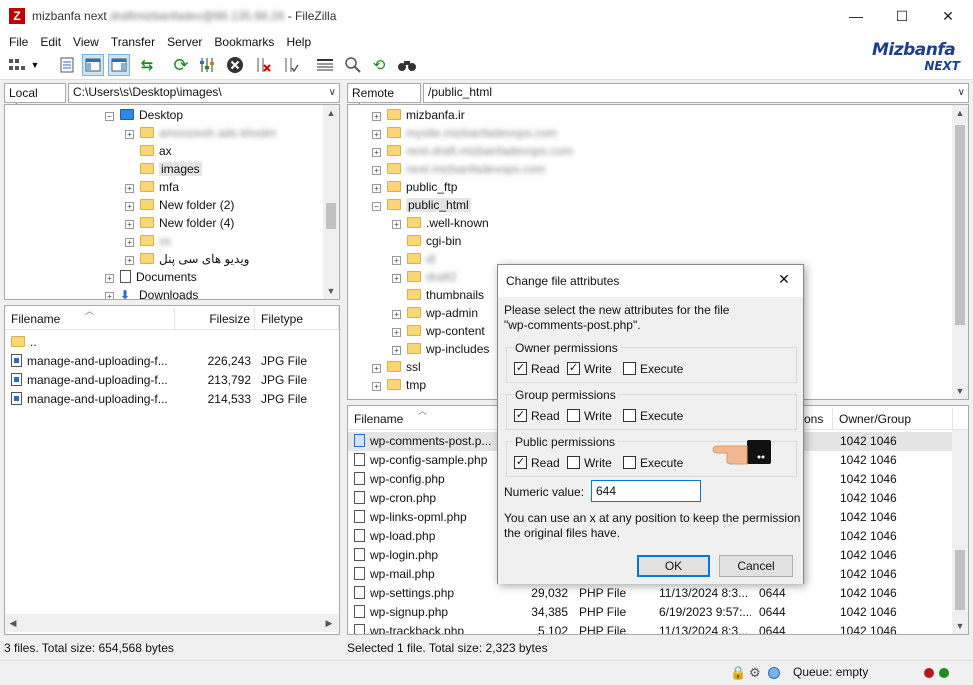 The image size is (973, 685). Describe the element at coordinates (399, 385) in the screenshot. I see `remote-tree-item: + tmp` at that location.